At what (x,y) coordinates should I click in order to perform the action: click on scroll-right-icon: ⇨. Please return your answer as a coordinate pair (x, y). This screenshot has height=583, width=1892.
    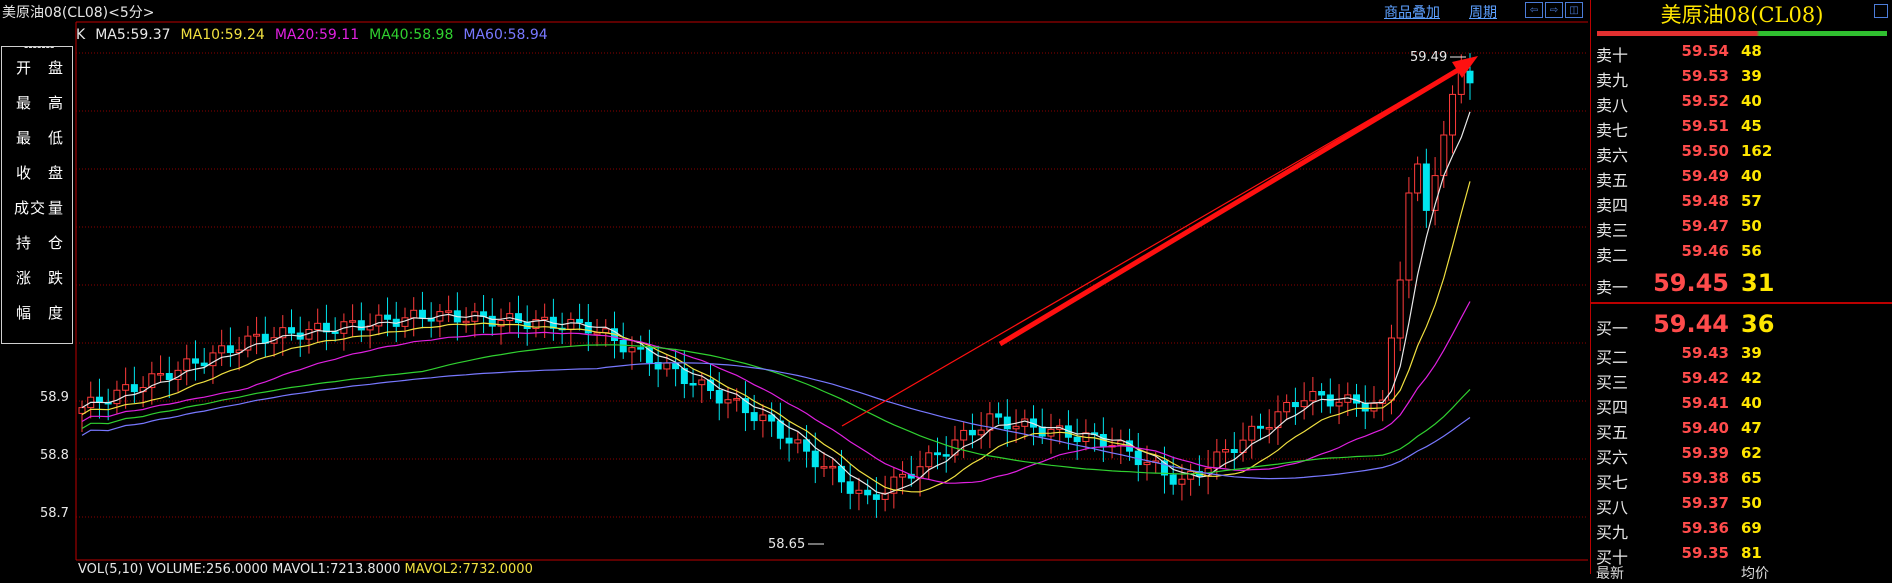
    Looking at the image, I should click on (1554, 10).